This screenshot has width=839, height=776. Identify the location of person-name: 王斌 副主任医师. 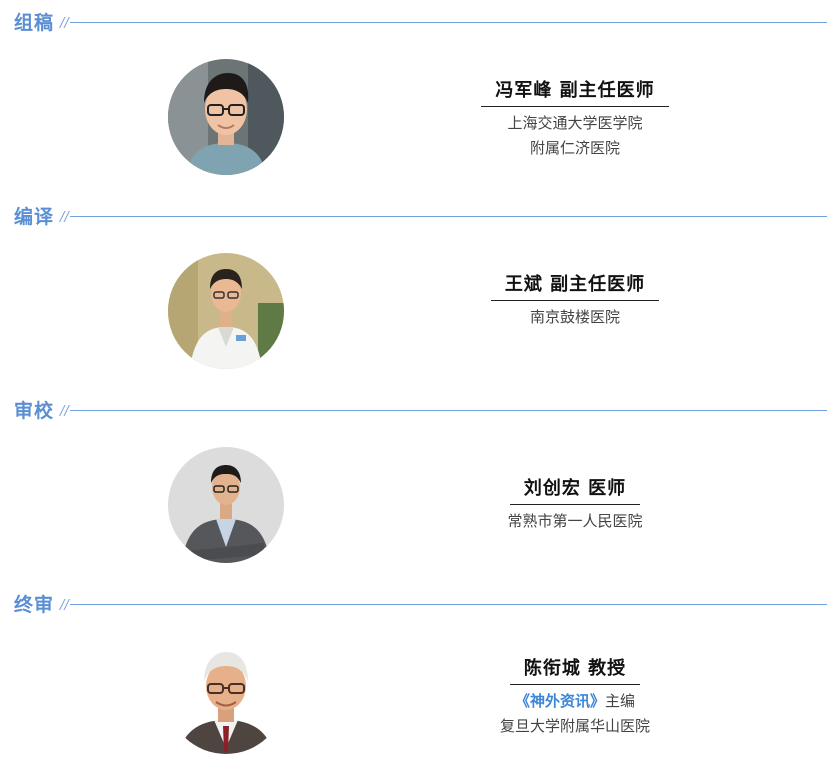
(575, 285).